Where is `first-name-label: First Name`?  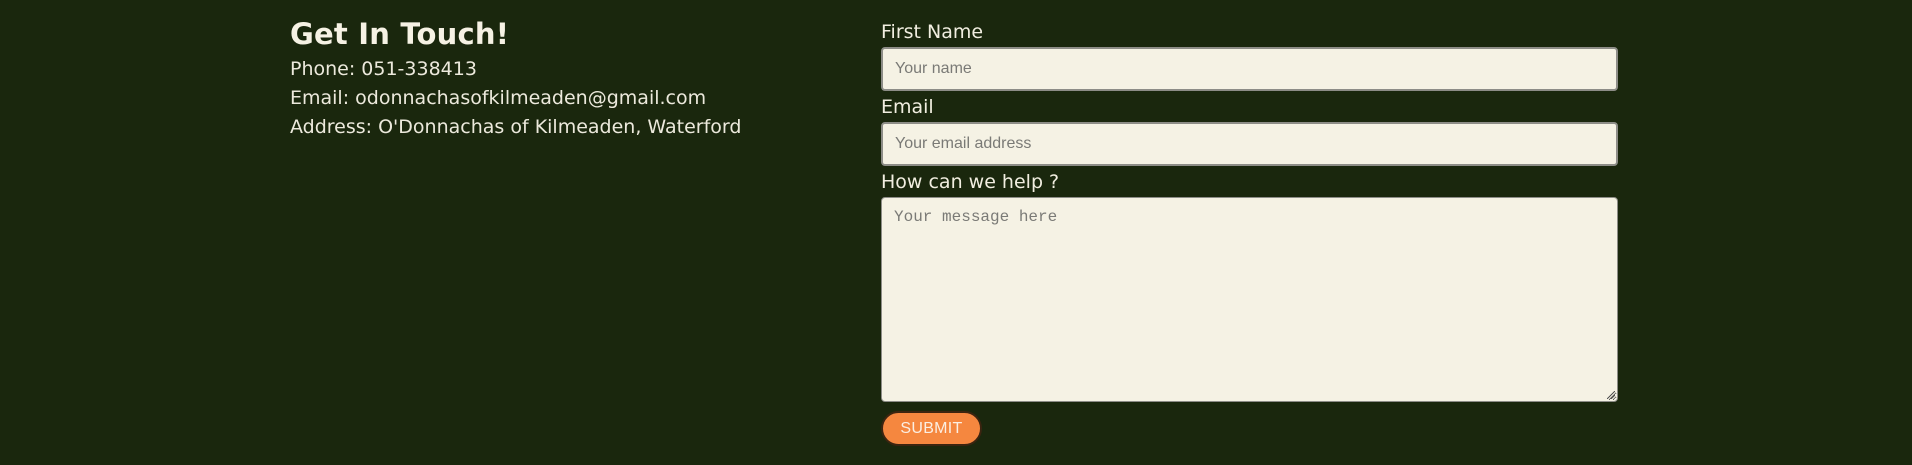 first-name-label: First Name is located at coordinates (932, 32).